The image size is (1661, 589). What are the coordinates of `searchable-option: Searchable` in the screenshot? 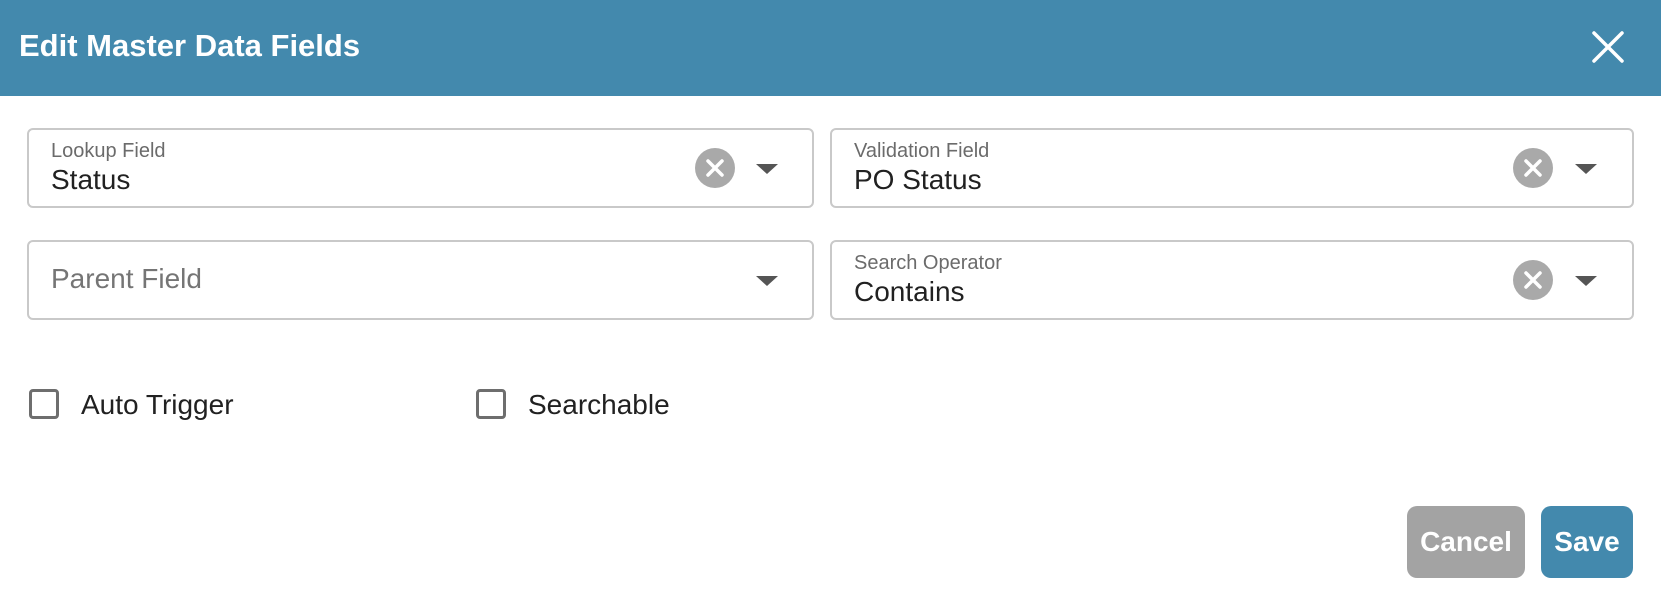 It's located at (601, 407).